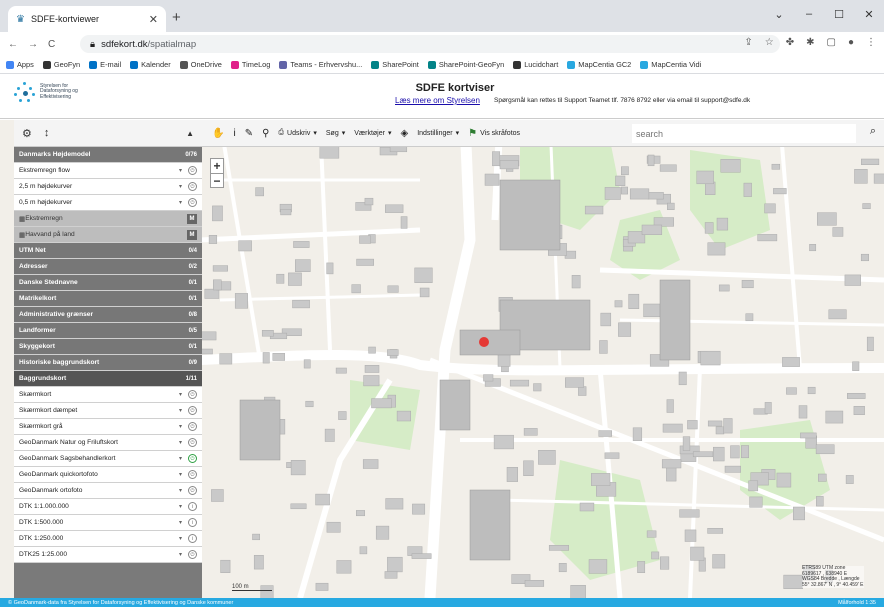 The image size is (884, 607). Describe the element at coordinates (839, 14) in the screenshot. I see `restore-button: ☐` at that location.